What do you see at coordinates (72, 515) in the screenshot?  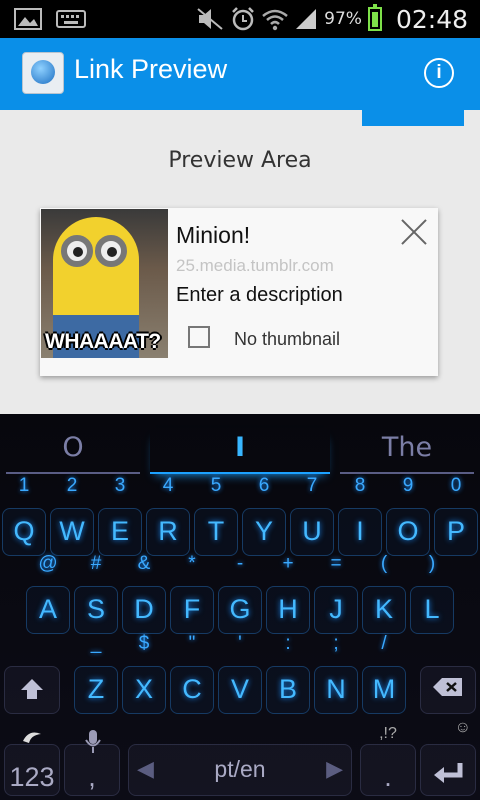 I see `key-w: 2W` at bounding box center [72, 515].